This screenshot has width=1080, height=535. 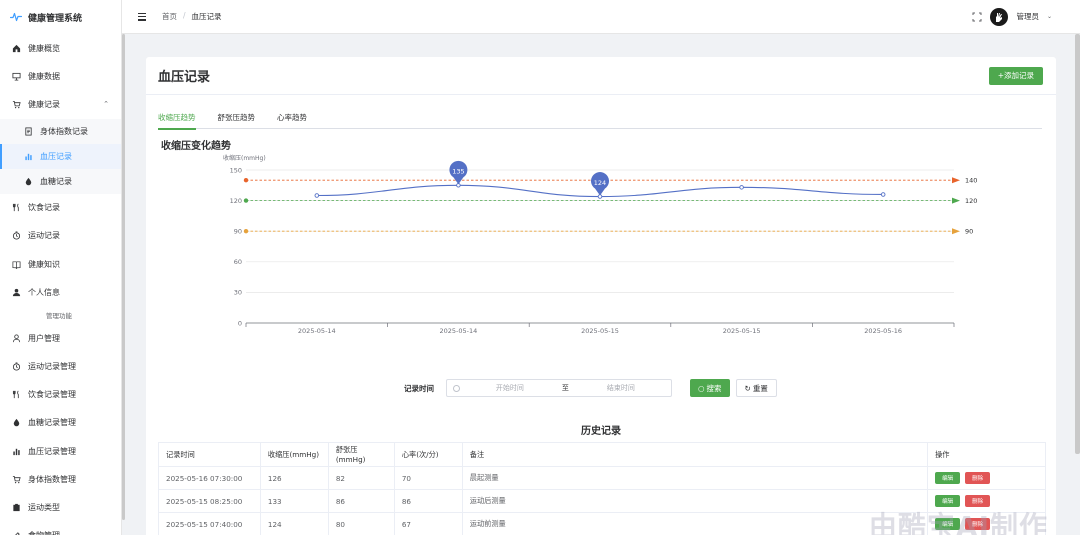 I want to click on breadcrumb-home: 首页, so click(x=169, y=16).